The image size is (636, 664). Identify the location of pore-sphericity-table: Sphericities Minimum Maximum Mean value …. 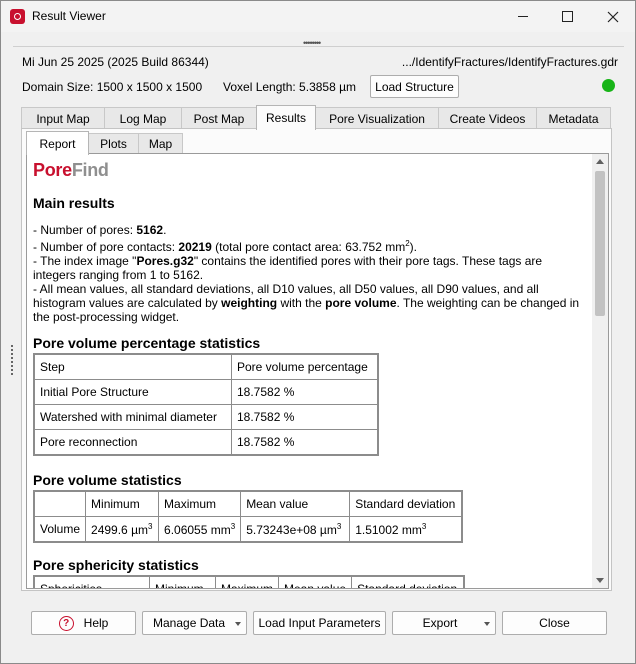
(249, 581).